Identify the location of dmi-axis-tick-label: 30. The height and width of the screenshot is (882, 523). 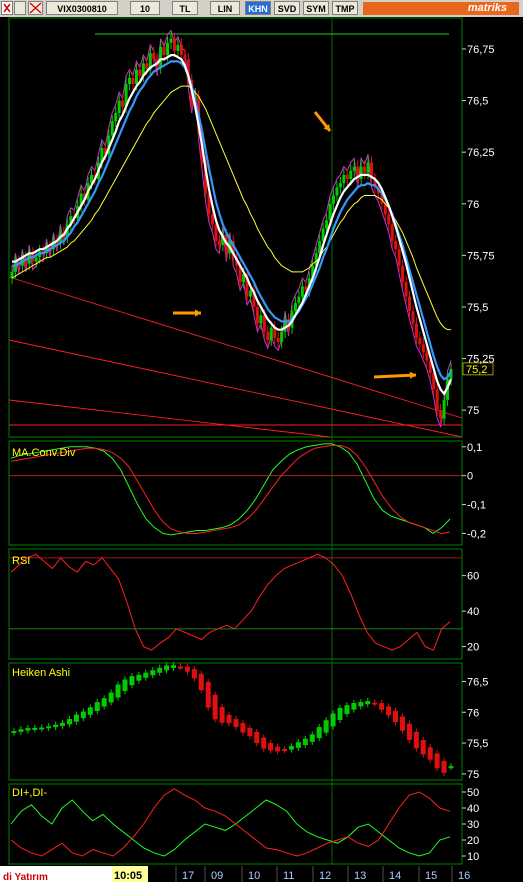
(473, 825).